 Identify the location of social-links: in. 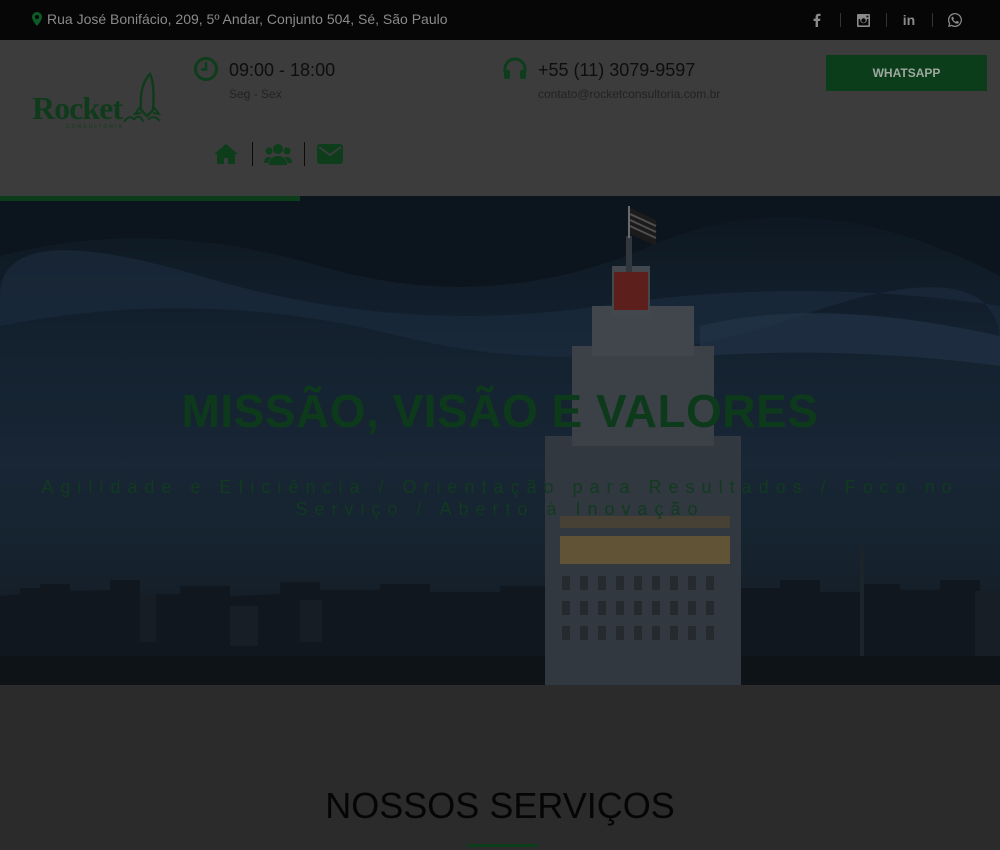
(886, 20).